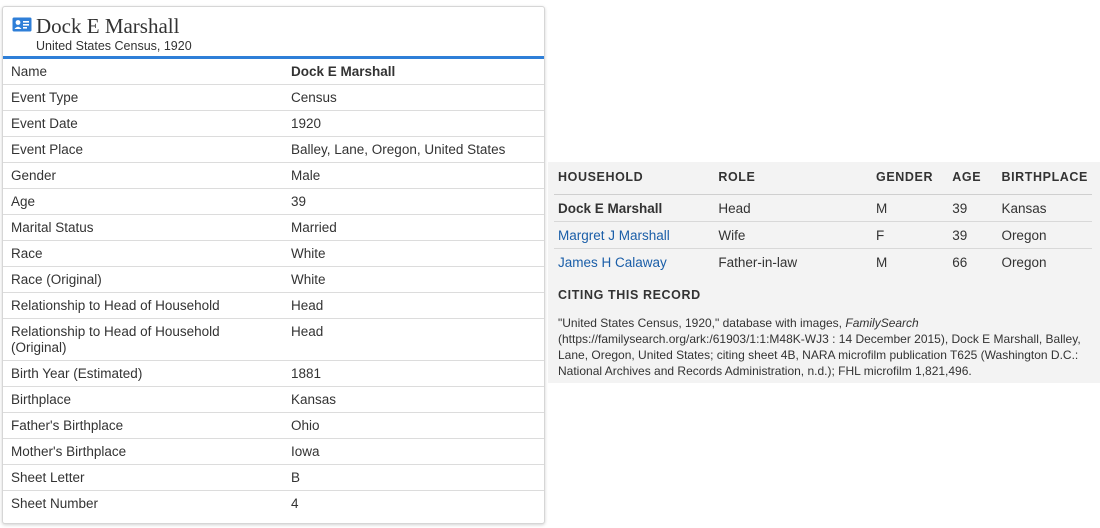 The height and width of the screenshot is (528, 1100). I want to click on detail-value: Kansas, so click(409, 399).